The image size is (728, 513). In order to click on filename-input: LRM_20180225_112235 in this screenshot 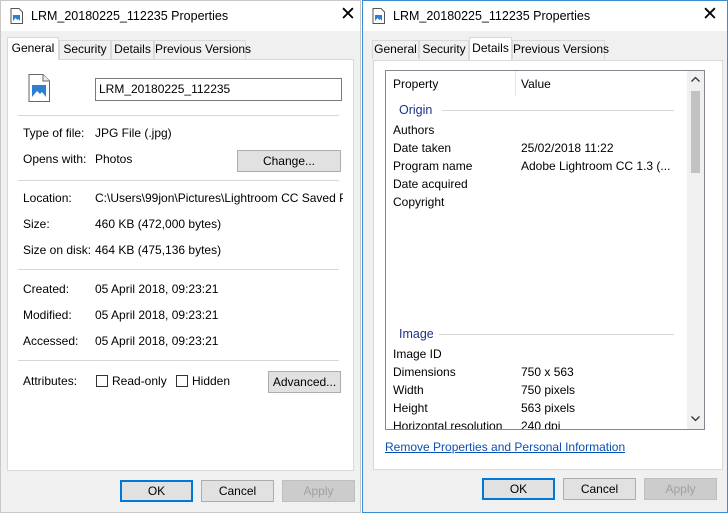, I will do `click(218, 89)`.